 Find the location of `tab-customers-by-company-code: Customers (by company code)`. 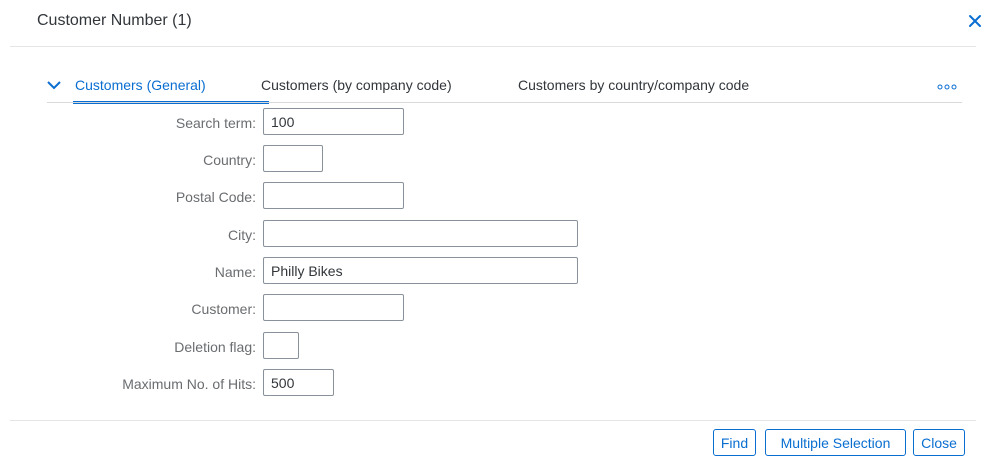

tab-customers-by-company-code: Customers (by company code) is located at coordinates (356, 85).